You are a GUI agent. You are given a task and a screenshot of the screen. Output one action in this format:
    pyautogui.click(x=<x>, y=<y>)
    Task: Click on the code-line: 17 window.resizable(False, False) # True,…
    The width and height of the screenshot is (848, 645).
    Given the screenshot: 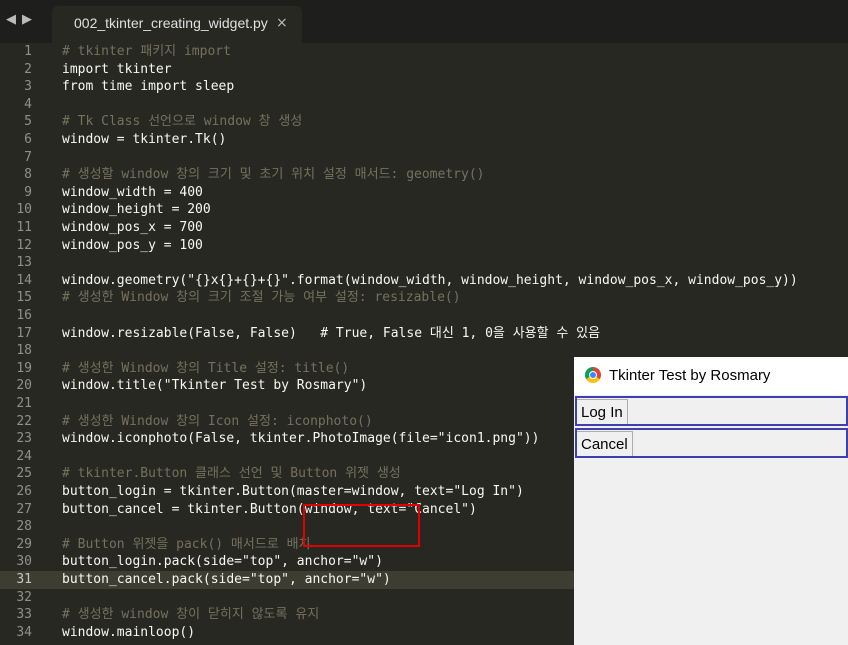 What is the action you would take?
    pyautogui.click(x=308, y=333)
    